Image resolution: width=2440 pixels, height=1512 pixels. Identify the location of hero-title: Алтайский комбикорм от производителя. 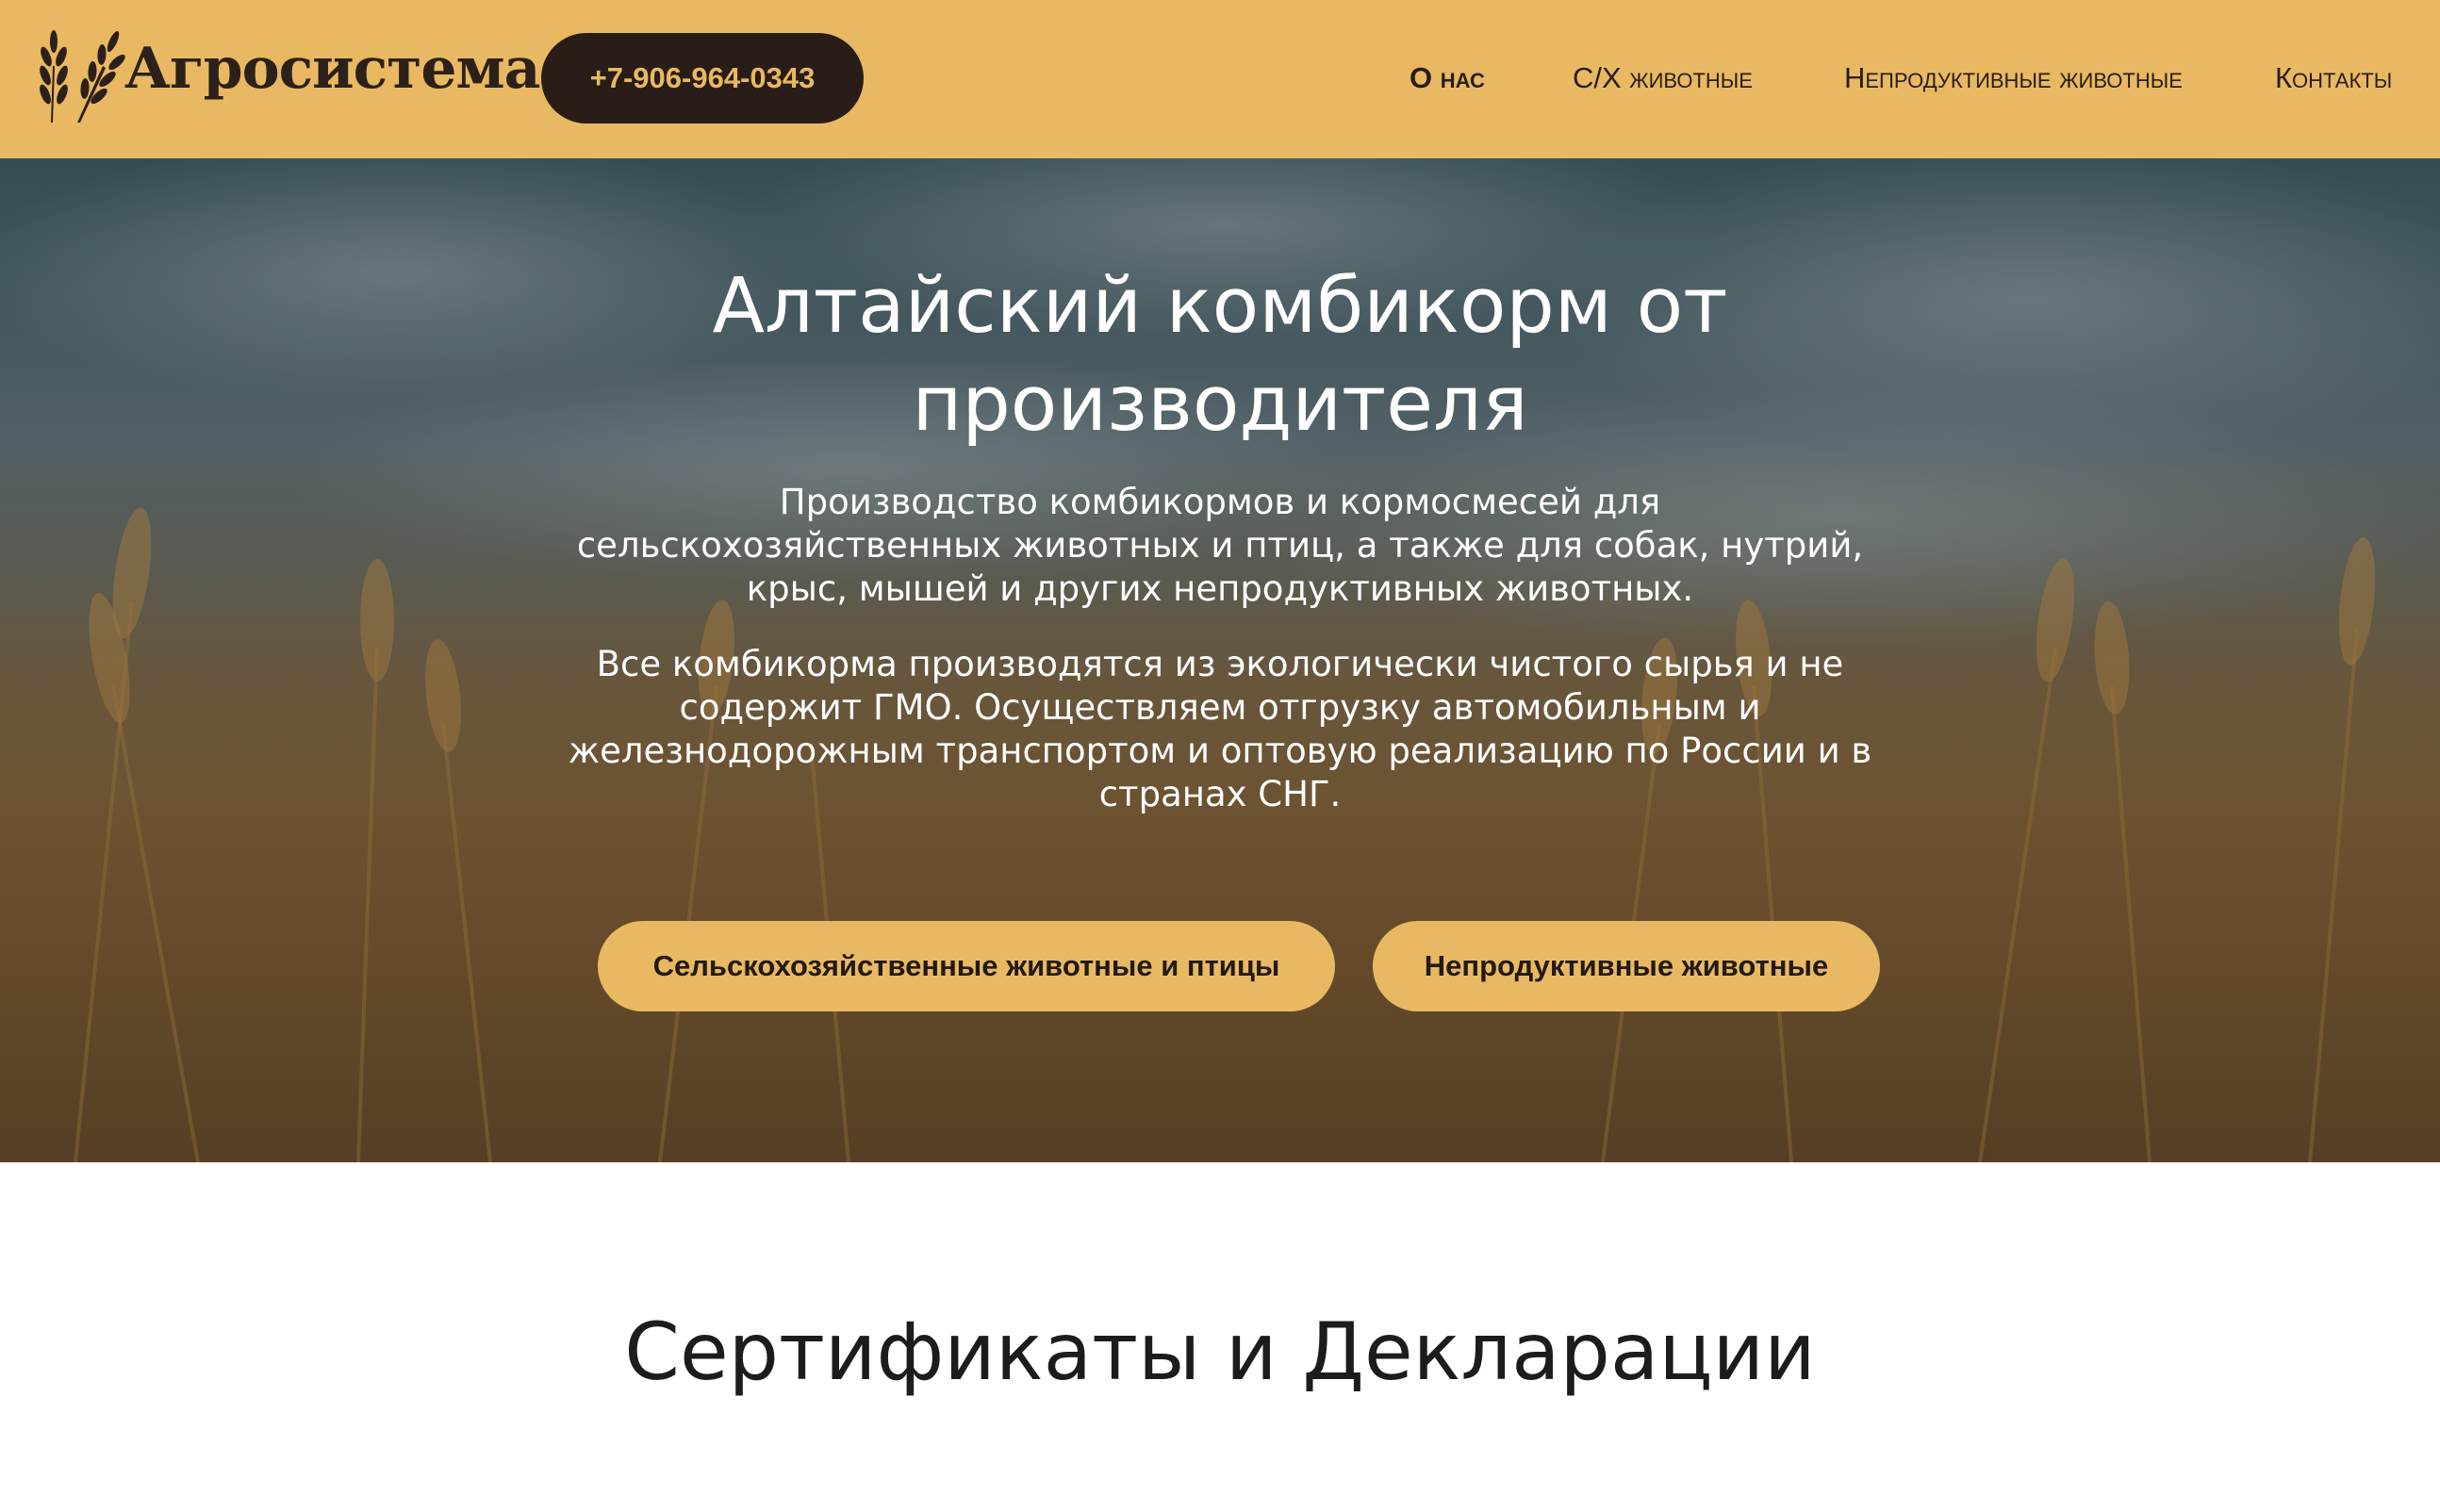
(1220, 355).